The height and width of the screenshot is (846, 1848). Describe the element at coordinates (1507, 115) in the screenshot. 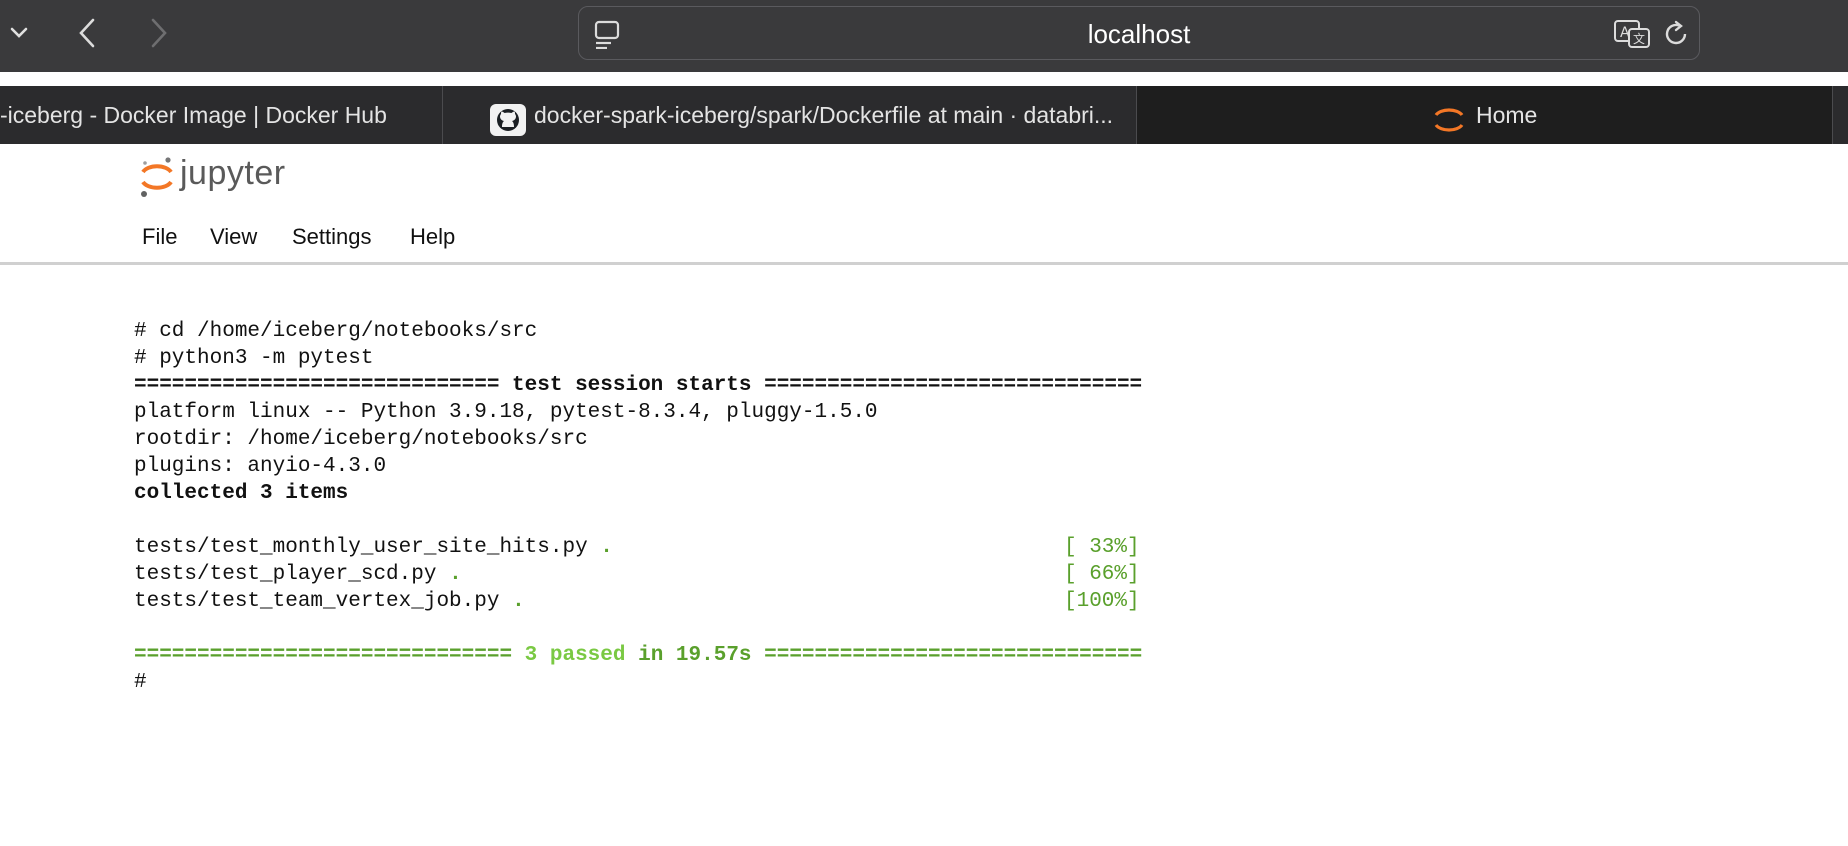

I see `tab-title: Home` at that location.